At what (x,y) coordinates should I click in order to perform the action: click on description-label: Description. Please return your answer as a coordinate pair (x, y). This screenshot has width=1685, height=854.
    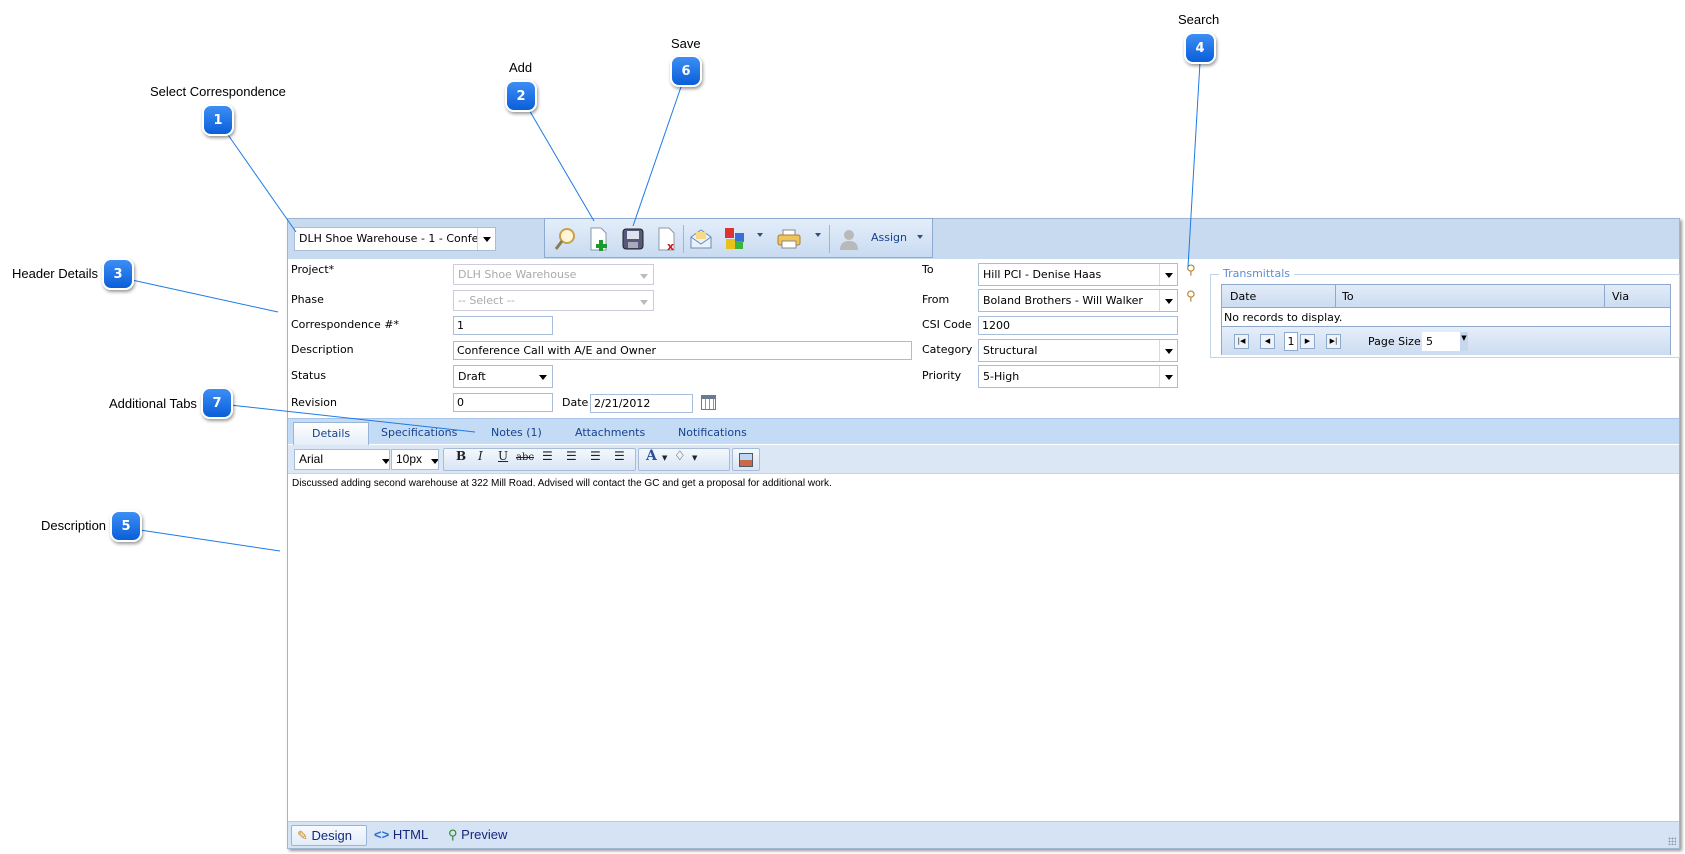
    Looking at the image, I should click on (322, 349).